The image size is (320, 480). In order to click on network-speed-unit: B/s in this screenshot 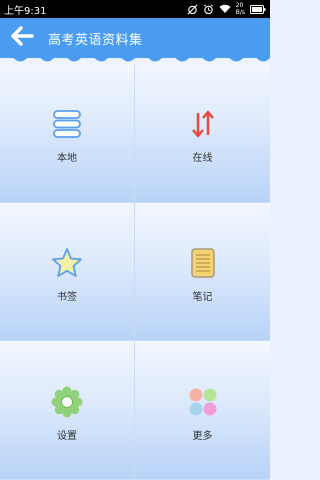, I will do `click(240, 12)`.